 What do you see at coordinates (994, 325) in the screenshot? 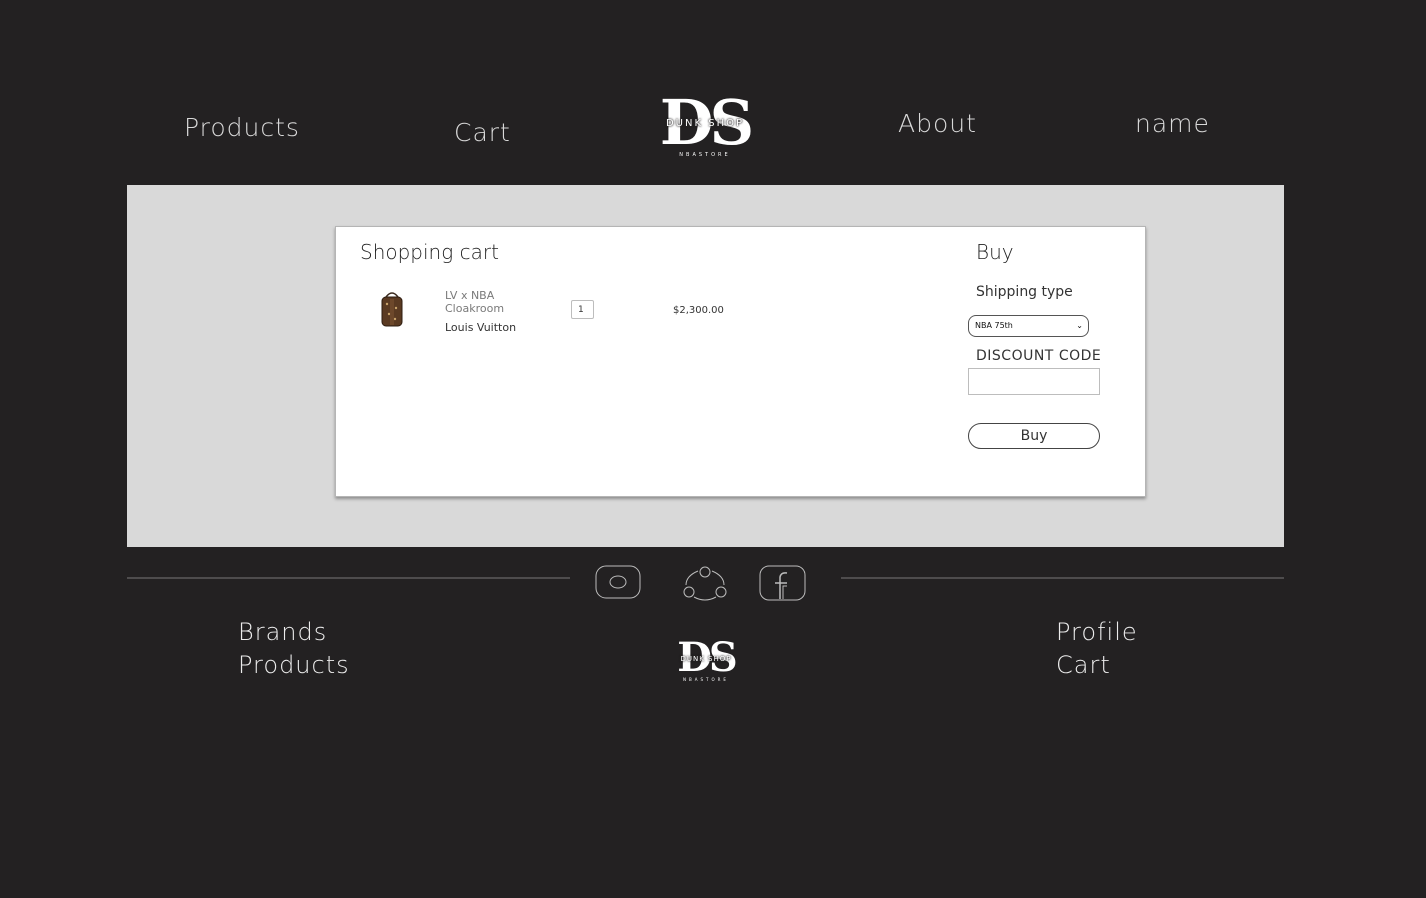
I see `shipping-type-value: NBA 75th` at bounding box center [994, 325].